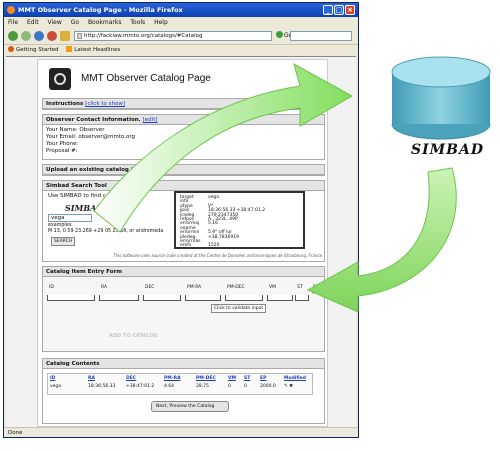 Image resolution: width=500 pixels, height=451 pixels. Describe the element at coordinates (441, 98) in the screenshot. I see `database-icon` at that location.